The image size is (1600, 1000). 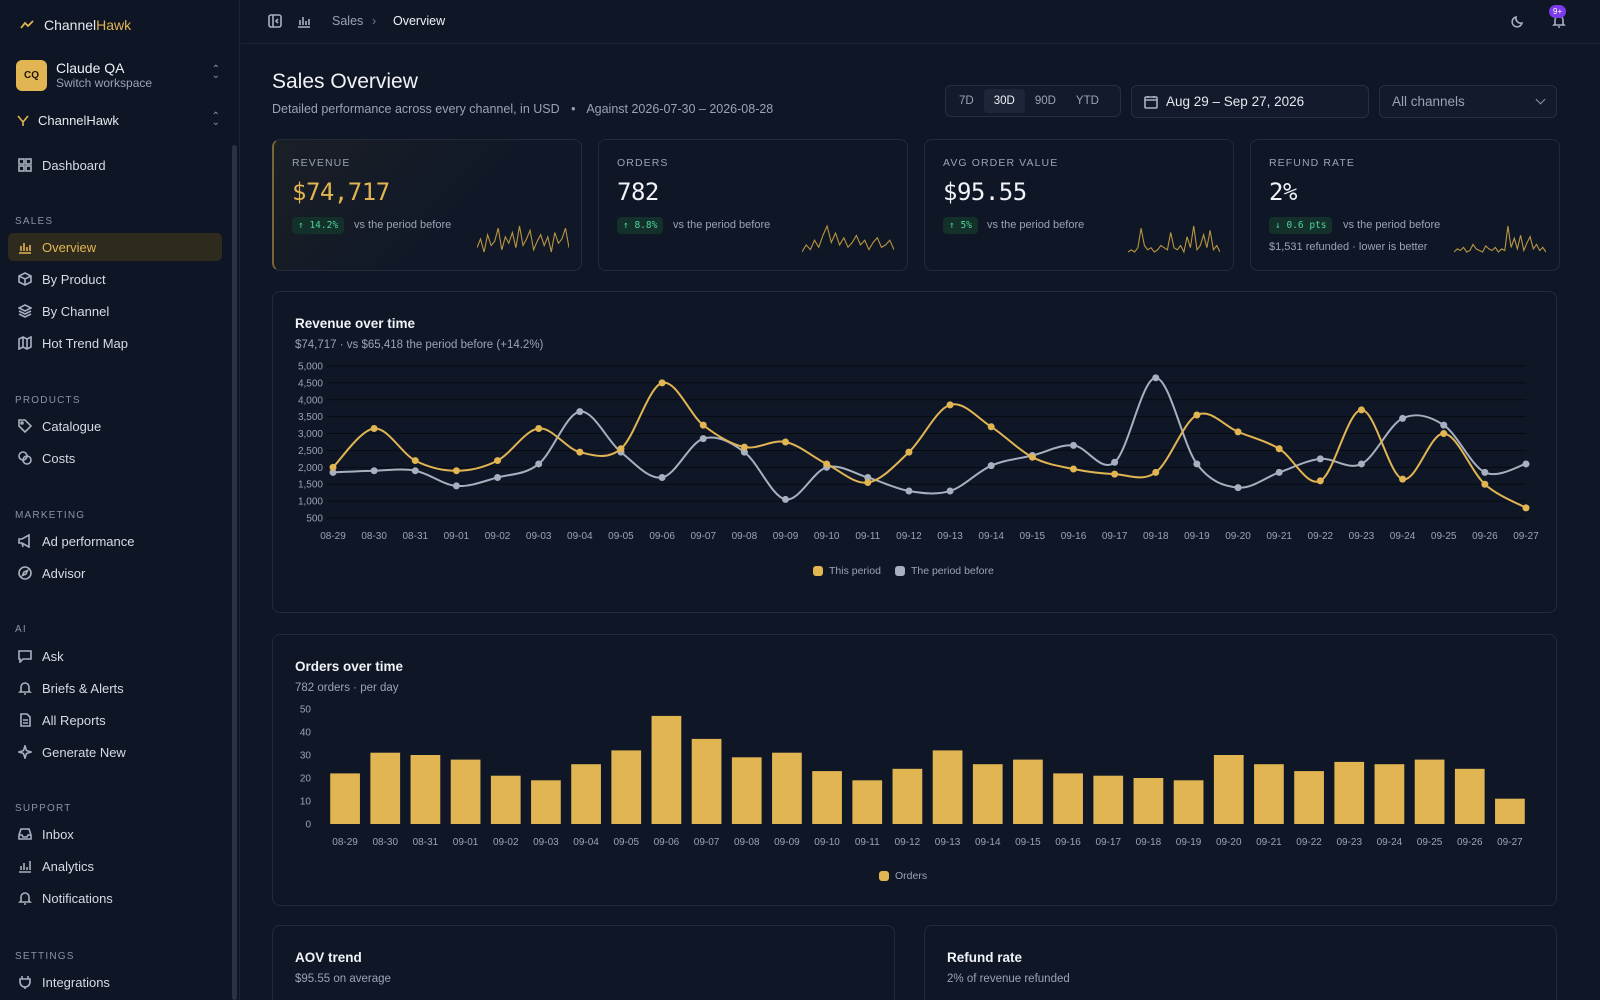 I want to click on brand: ChannelHawk, so click(x=75, y=25).